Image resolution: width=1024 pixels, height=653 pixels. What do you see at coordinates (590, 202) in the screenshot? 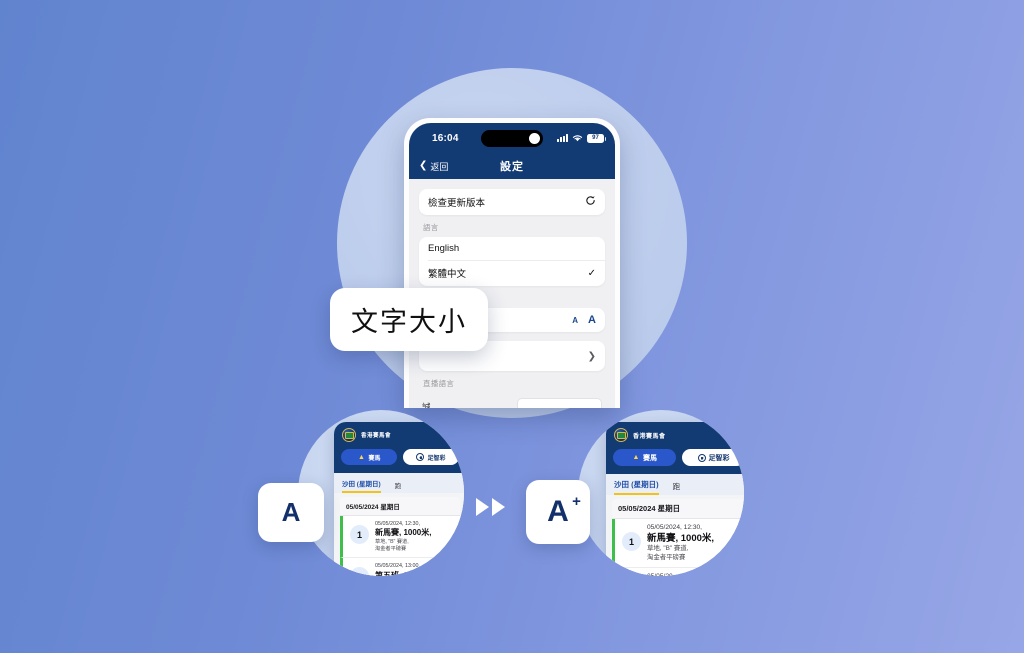
I see `refresh-icon` at bounding box center [590, 202].